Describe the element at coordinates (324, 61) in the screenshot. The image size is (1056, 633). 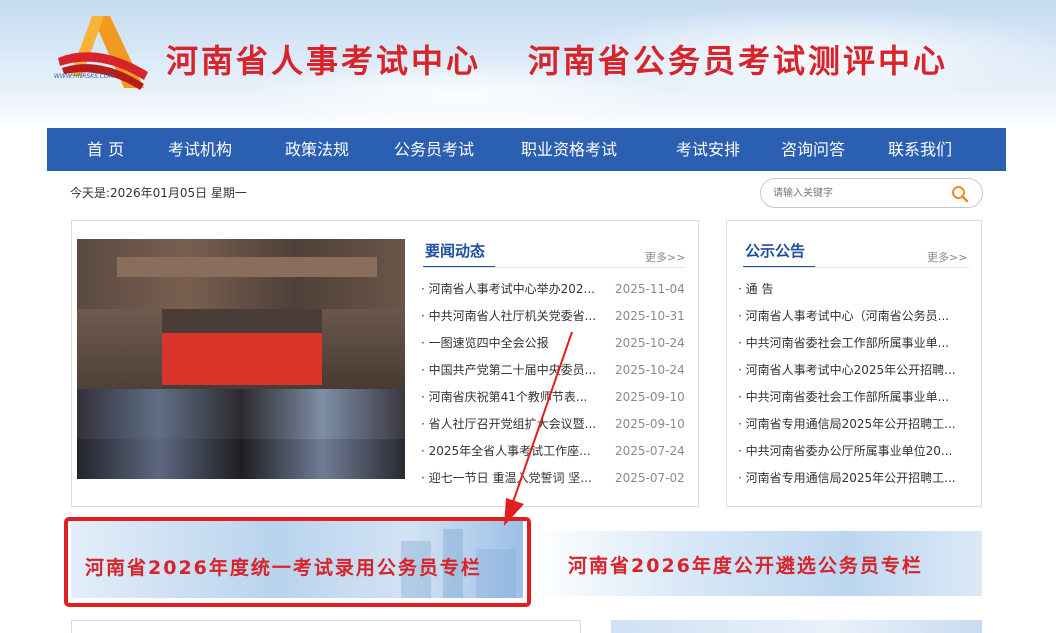
I see `site-title-personnel-exam-center: 河南省人事考试中心` at that location.